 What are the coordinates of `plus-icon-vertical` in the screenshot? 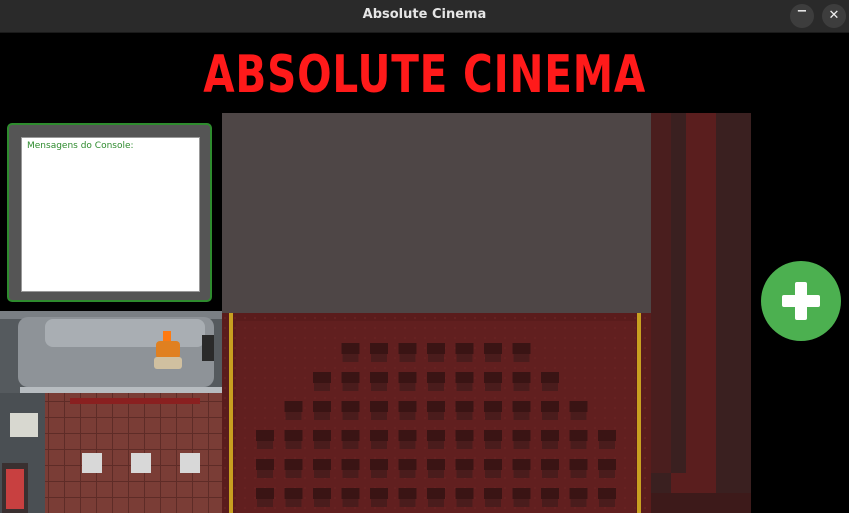 It's located at (801, 301).